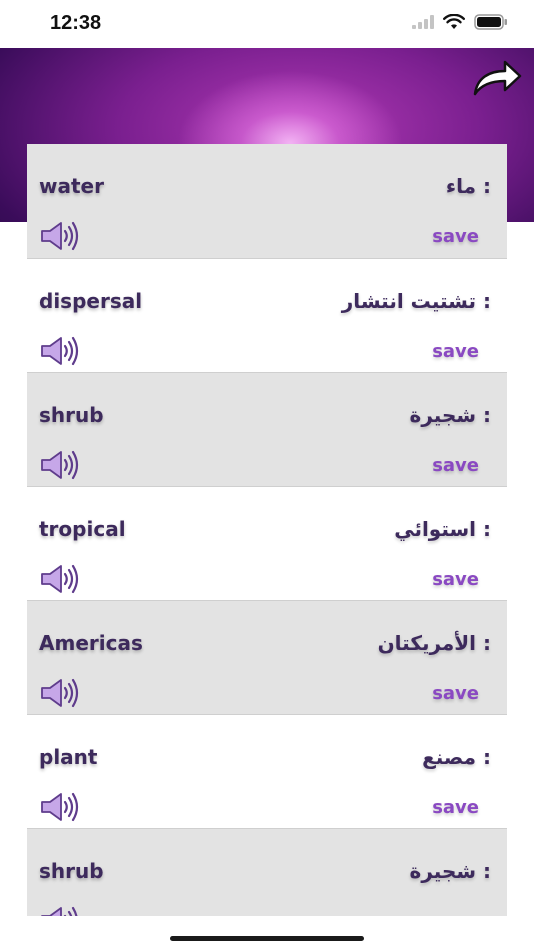  What do you see at coordinates (71, 186) in the screenshot?
I see `english-word: water` at bounding box center [71, 186].